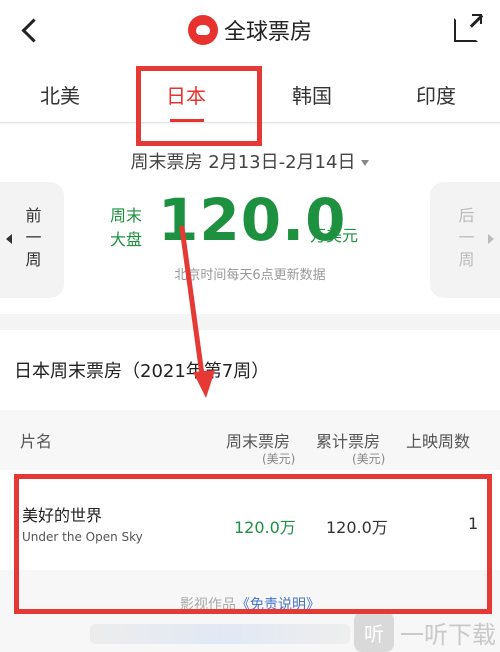 This screenshot has height=652, width=500. Describe the element at coordinates (279, 459) in the screenshot. I see `header-weekend-unit: (美元)` at that location.